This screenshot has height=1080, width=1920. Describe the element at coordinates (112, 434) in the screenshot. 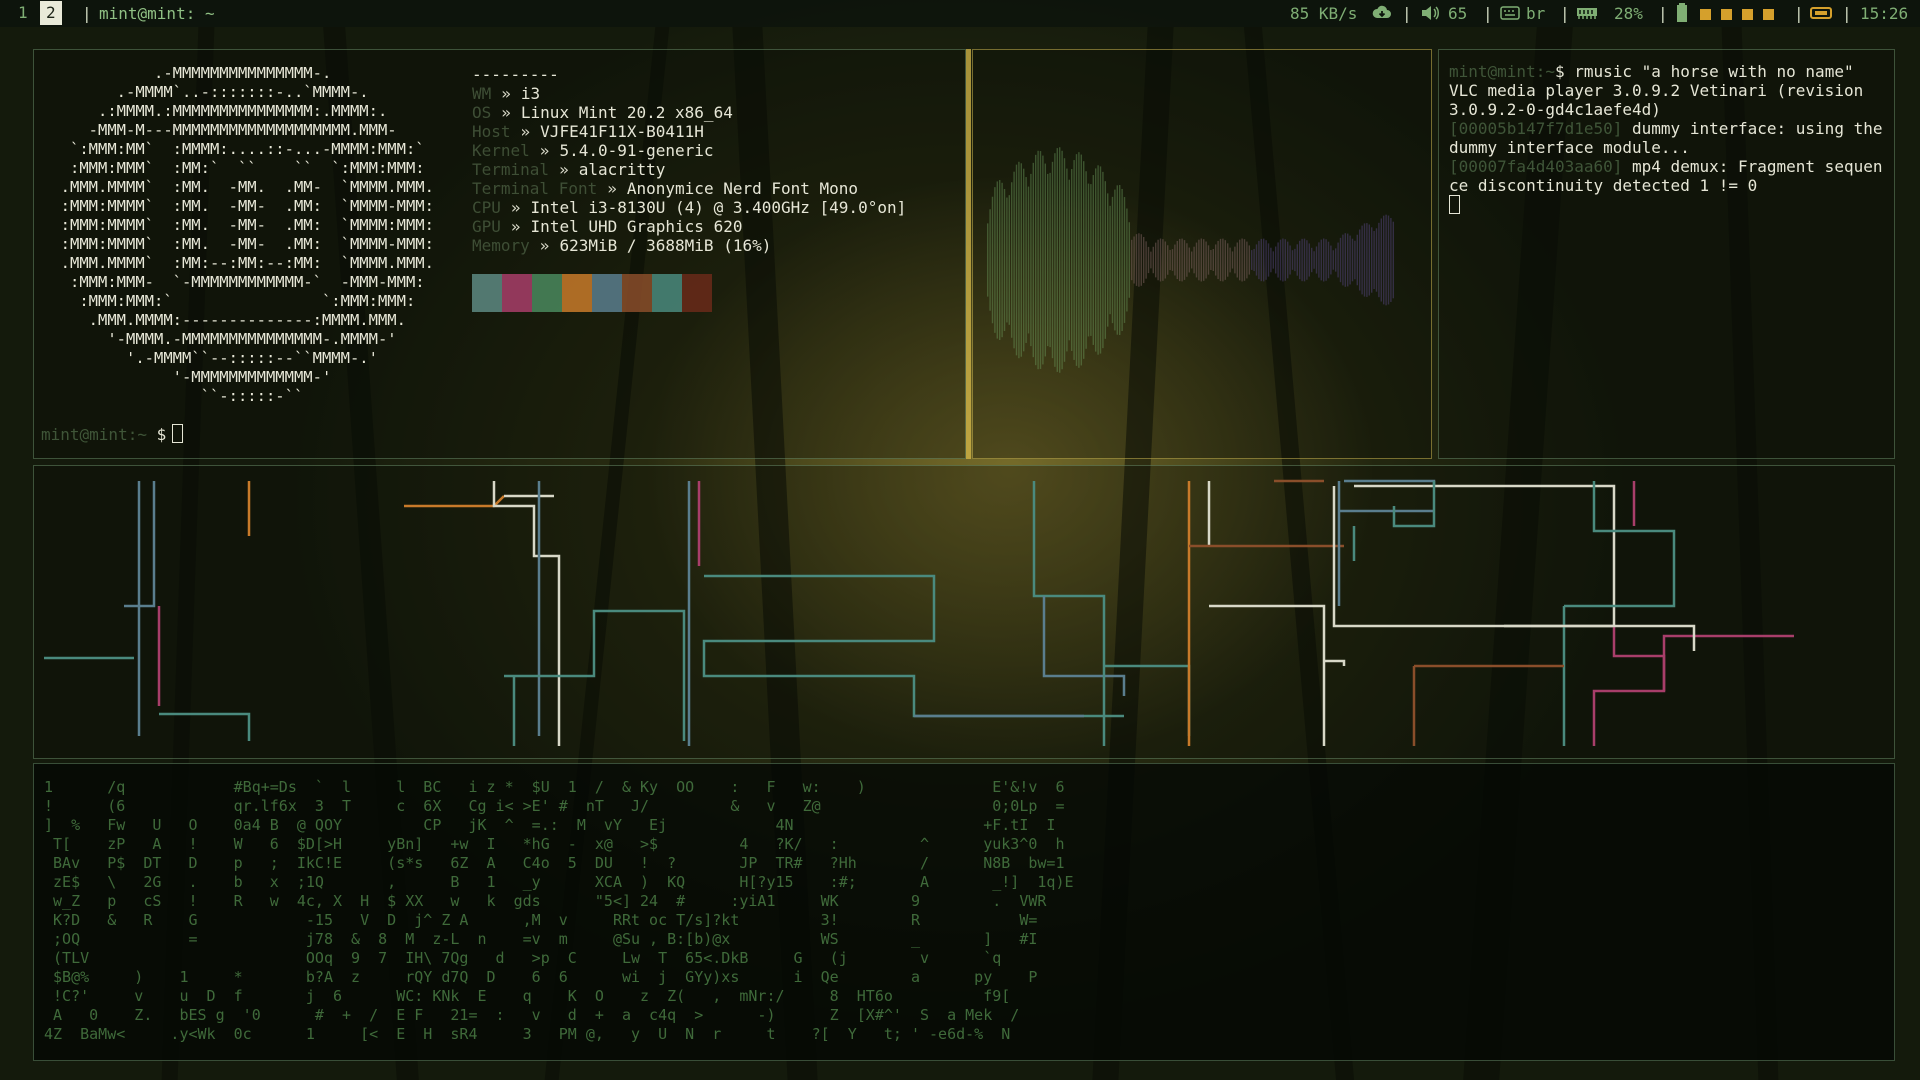

I see `shell-prompt: mint@mint:~ $` at that location.